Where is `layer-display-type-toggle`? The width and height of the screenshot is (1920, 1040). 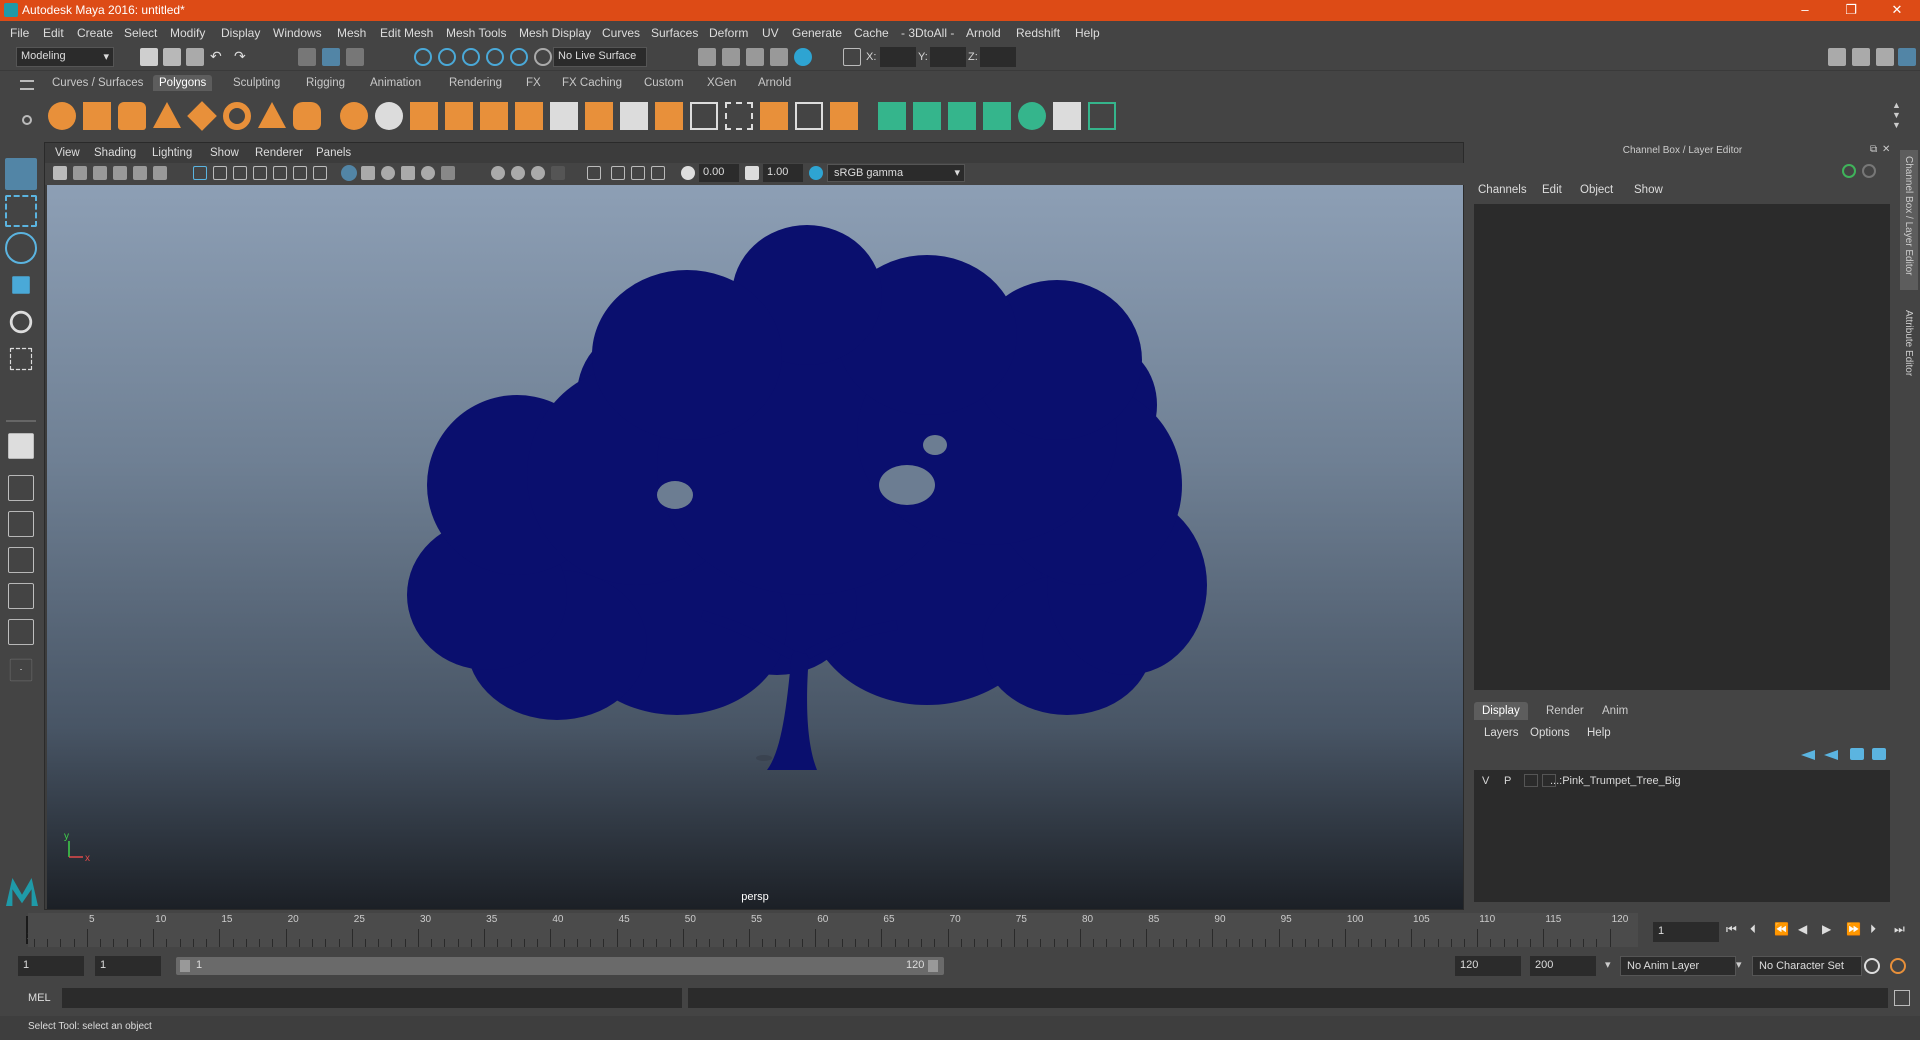
layer-display-type-toggle is located at coordinates (1531, 780).